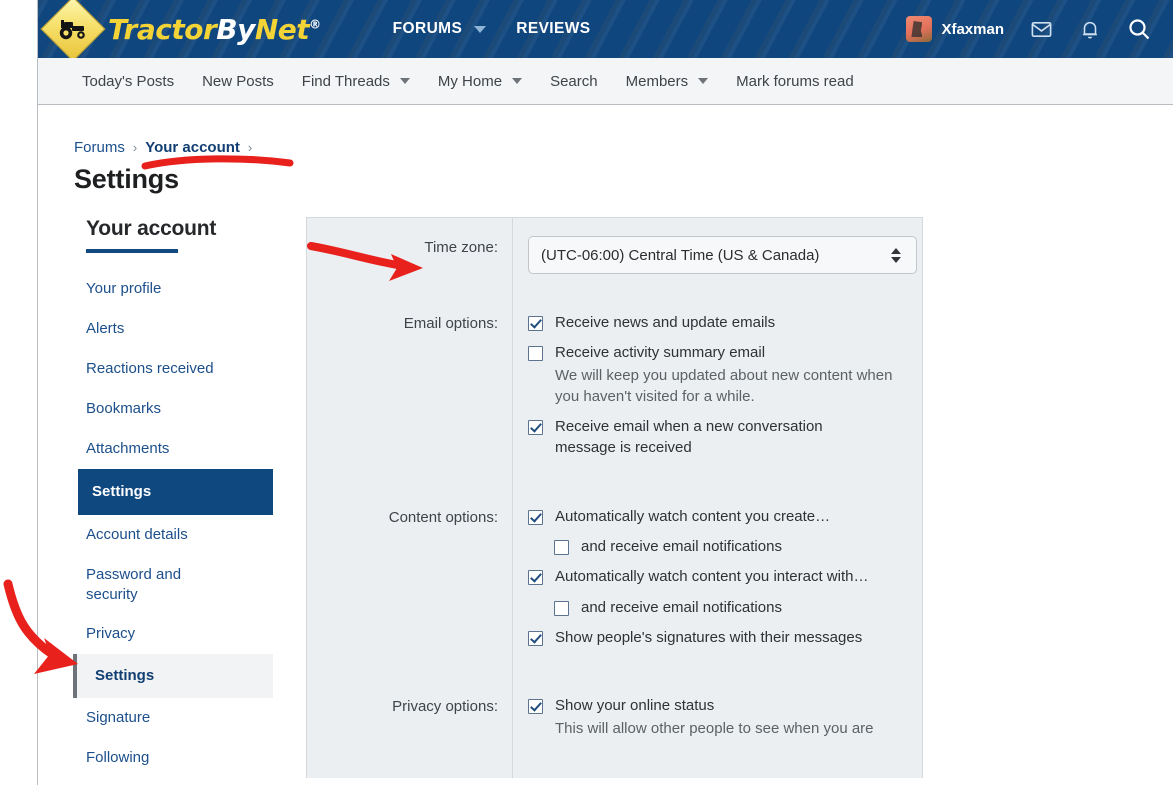 This screenshot has height=785, width=1173. I want to click on sidebar-item-label: Signature, so click(118, 718).